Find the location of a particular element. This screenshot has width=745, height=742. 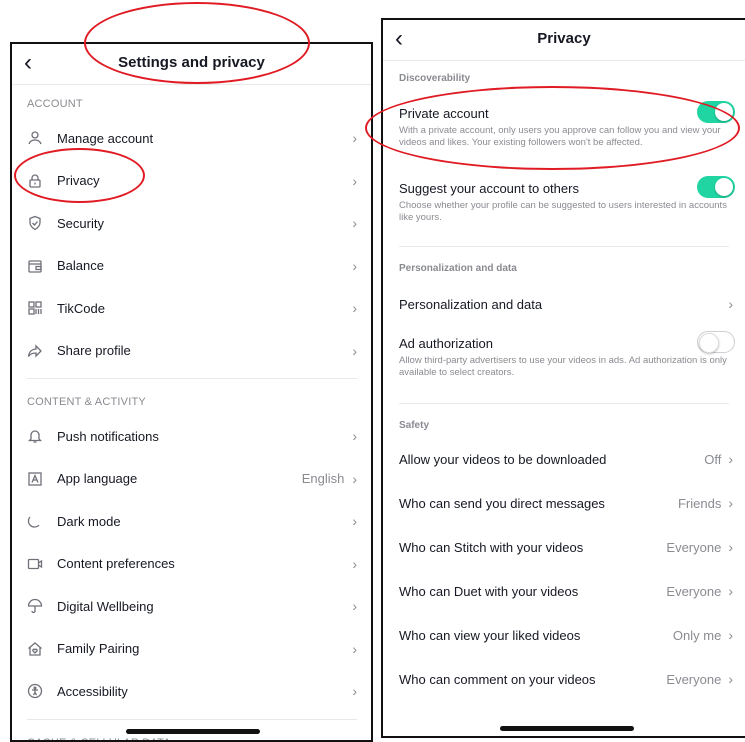

moon-icon is located at coordinates (35, 521).